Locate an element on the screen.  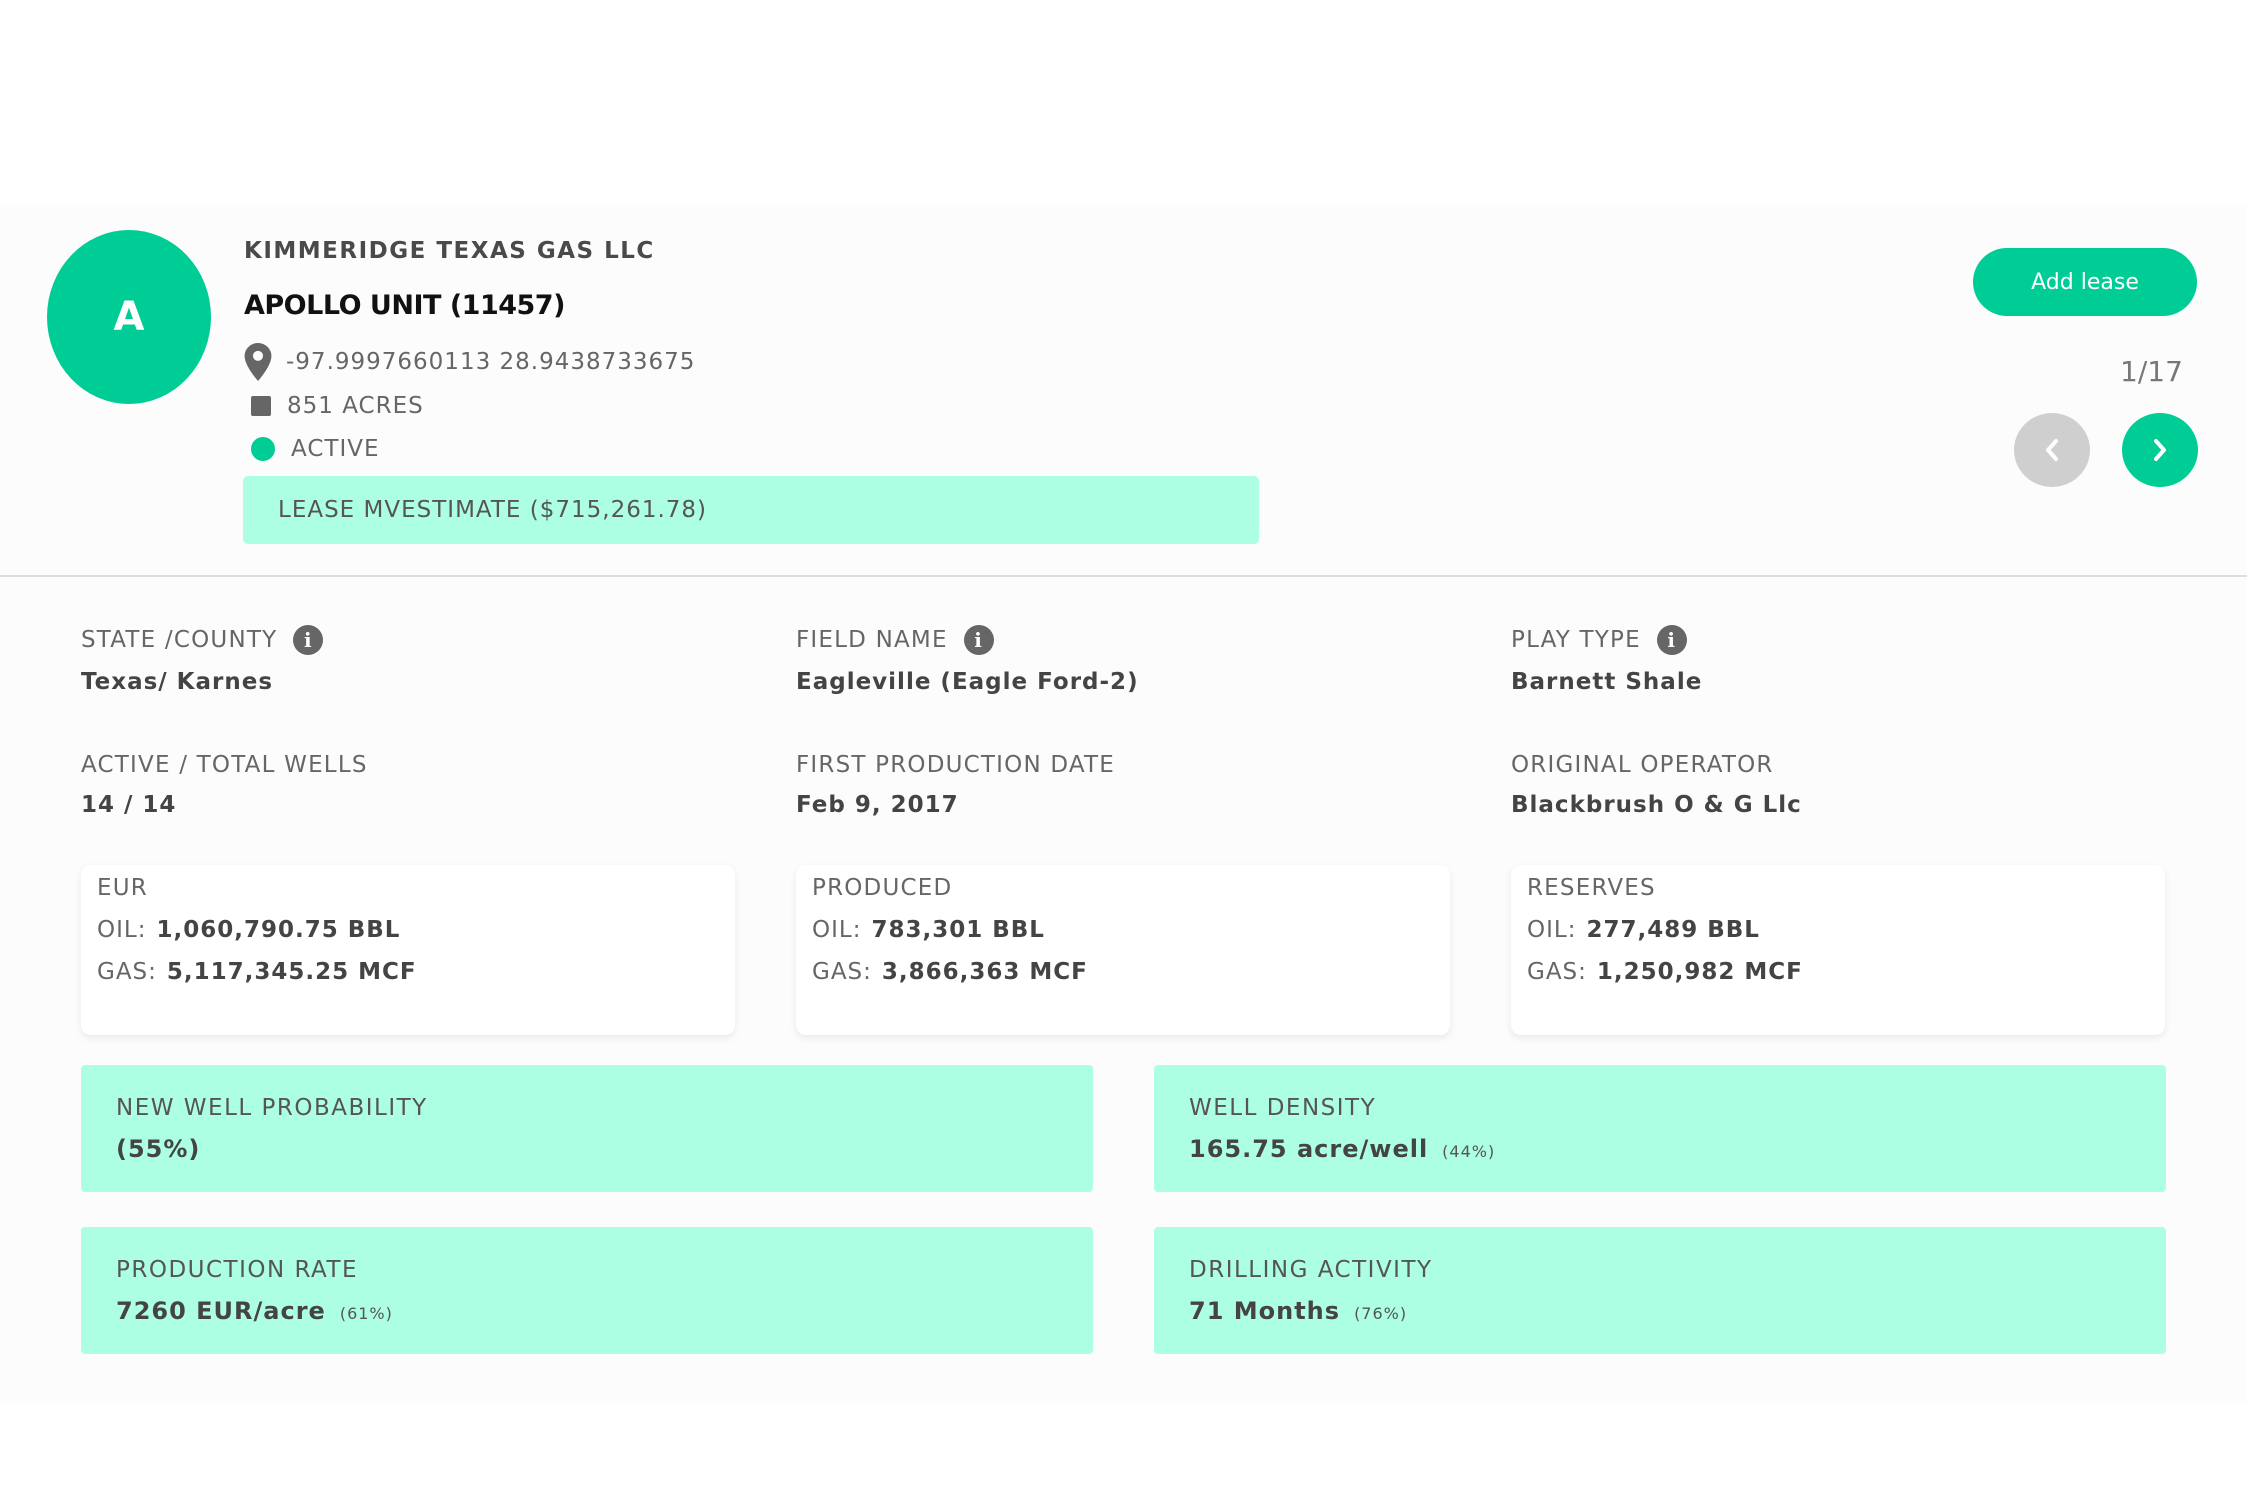
reserves-oil-line: OIL: 277,489 BBL is located at coordinates (1838, 930).